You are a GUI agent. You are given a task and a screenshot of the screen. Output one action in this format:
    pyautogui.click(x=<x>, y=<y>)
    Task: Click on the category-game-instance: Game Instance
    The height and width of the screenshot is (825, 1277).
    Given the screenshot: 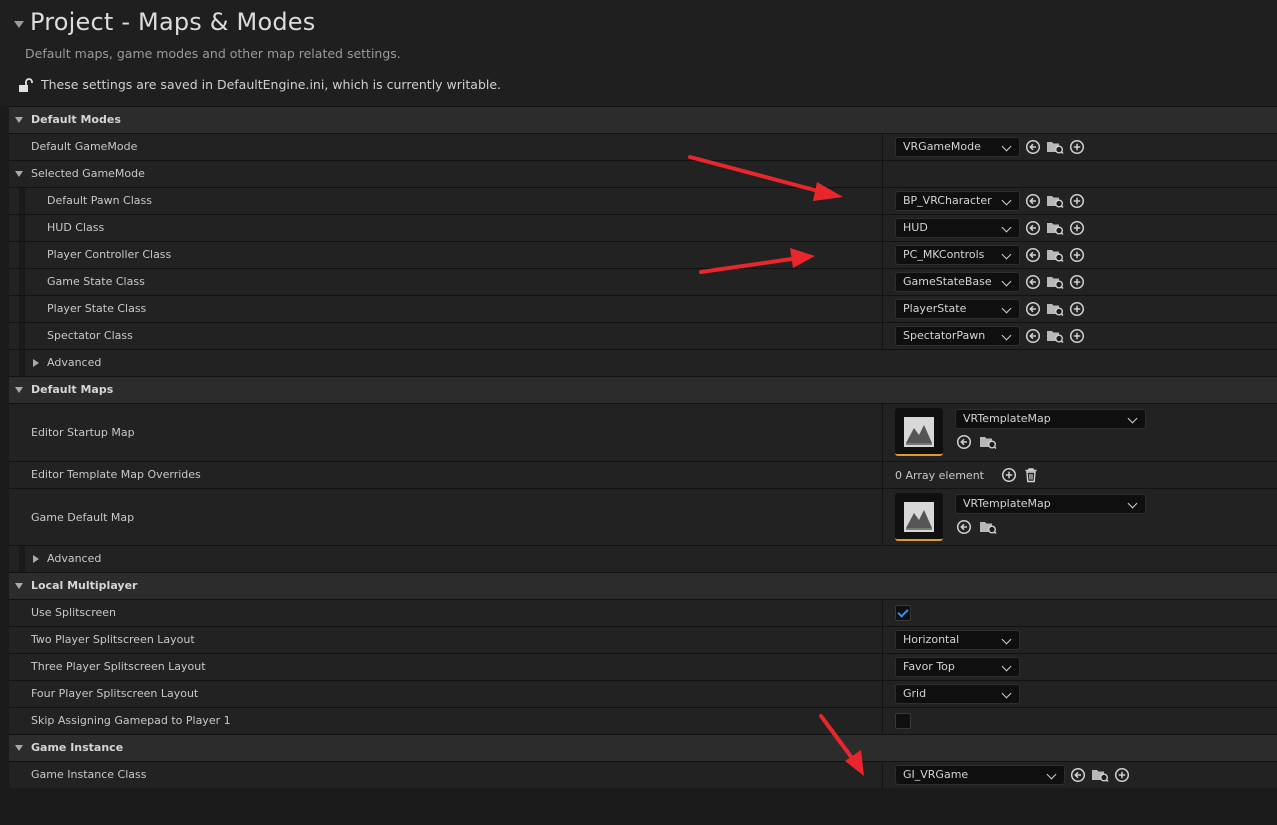 What is the action you would take?
    pyautogui.click(x=643, y=747)
    